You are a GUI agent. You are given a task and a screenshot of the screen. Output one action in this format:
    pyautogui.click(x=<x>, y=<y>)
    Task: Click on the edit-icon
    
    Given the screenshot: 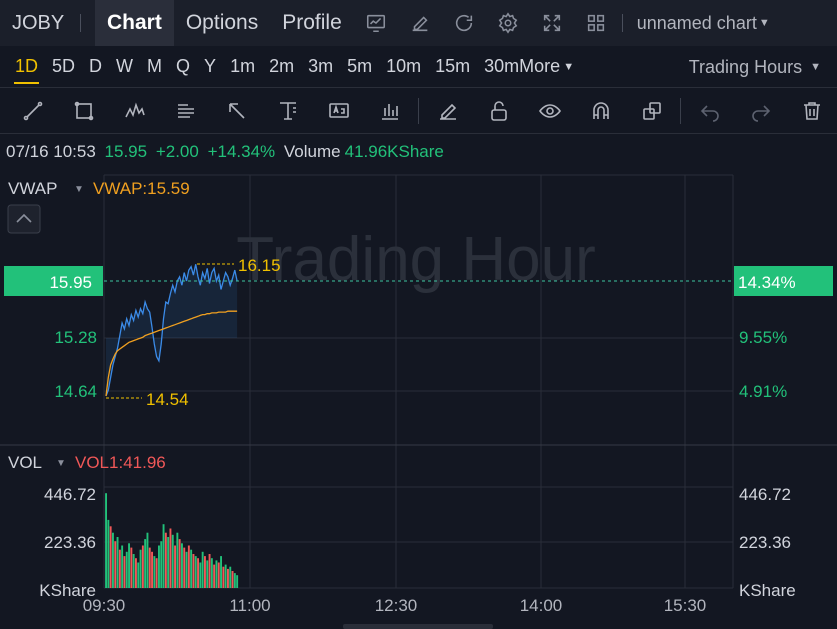 What is the action you would take?
    pyautogui.click(x=420, y=23)
    